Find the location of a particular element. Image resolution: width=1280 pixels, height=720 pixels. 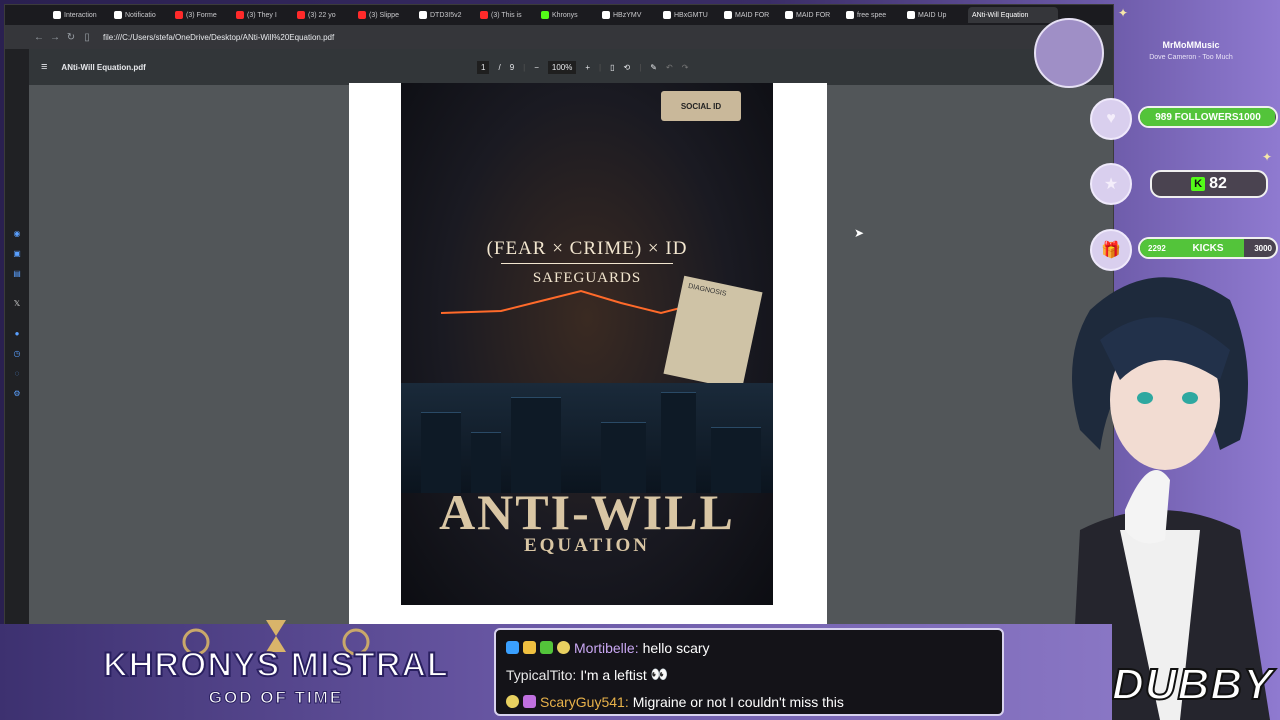

now-playing-artist: MrMoMMusic is located at coordinates (1191, 45).